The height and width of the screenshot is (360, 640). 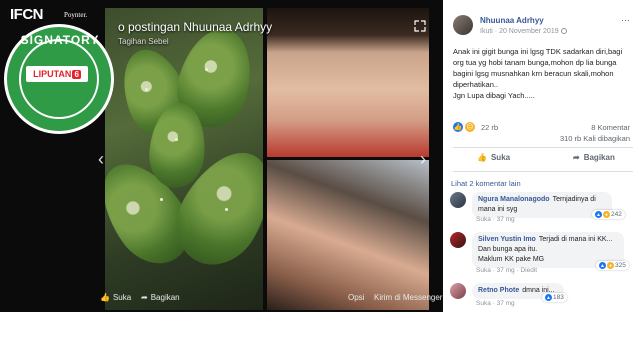 I want to click on follow-link: Ikuti, so click(x=486, y=31).